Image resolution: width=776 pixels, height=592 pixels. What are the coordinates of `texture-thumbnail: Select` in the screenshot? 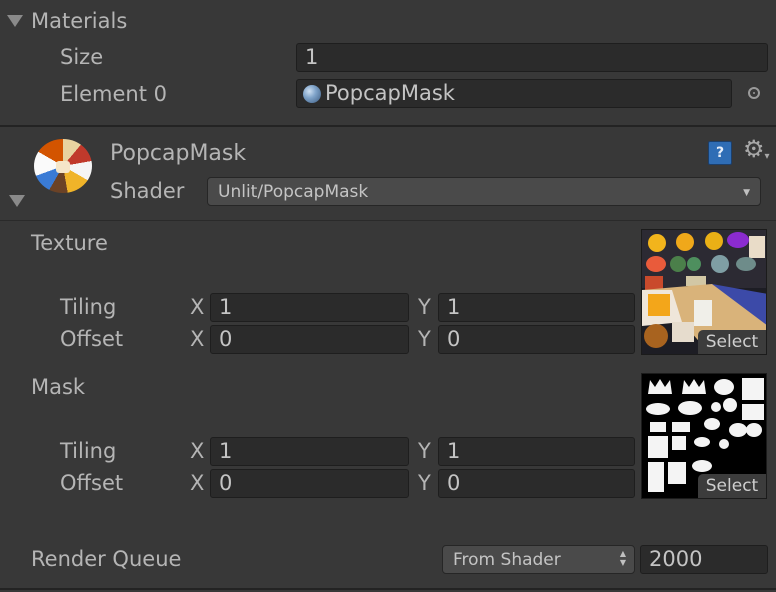 It's located at (704, 292).